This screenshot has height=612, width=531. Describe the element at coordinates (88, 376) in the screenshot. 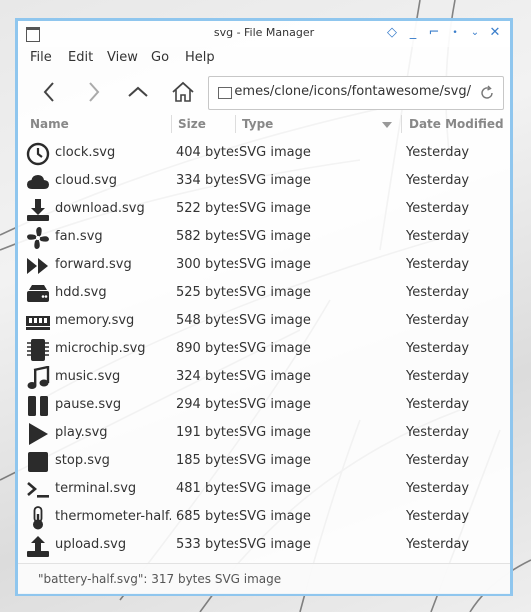

I see `file-name: music.svg` at that location.